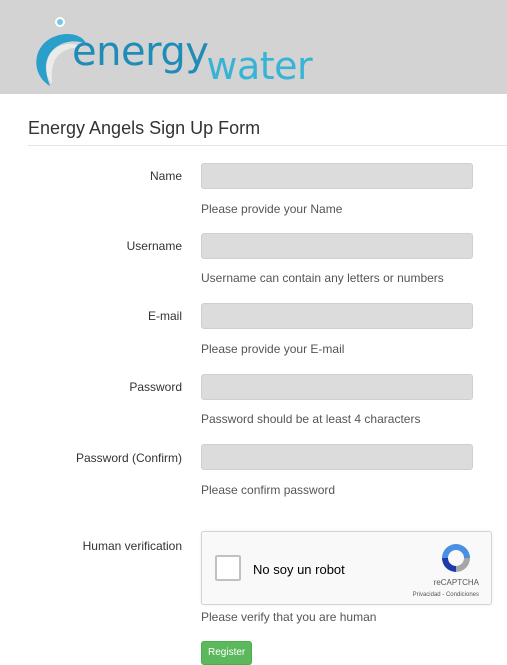 This screenshot has height=665, width=507. I want to click on recaptcha-privacy-terms-links: Privacidad - Condiciones, so click(446, 595).